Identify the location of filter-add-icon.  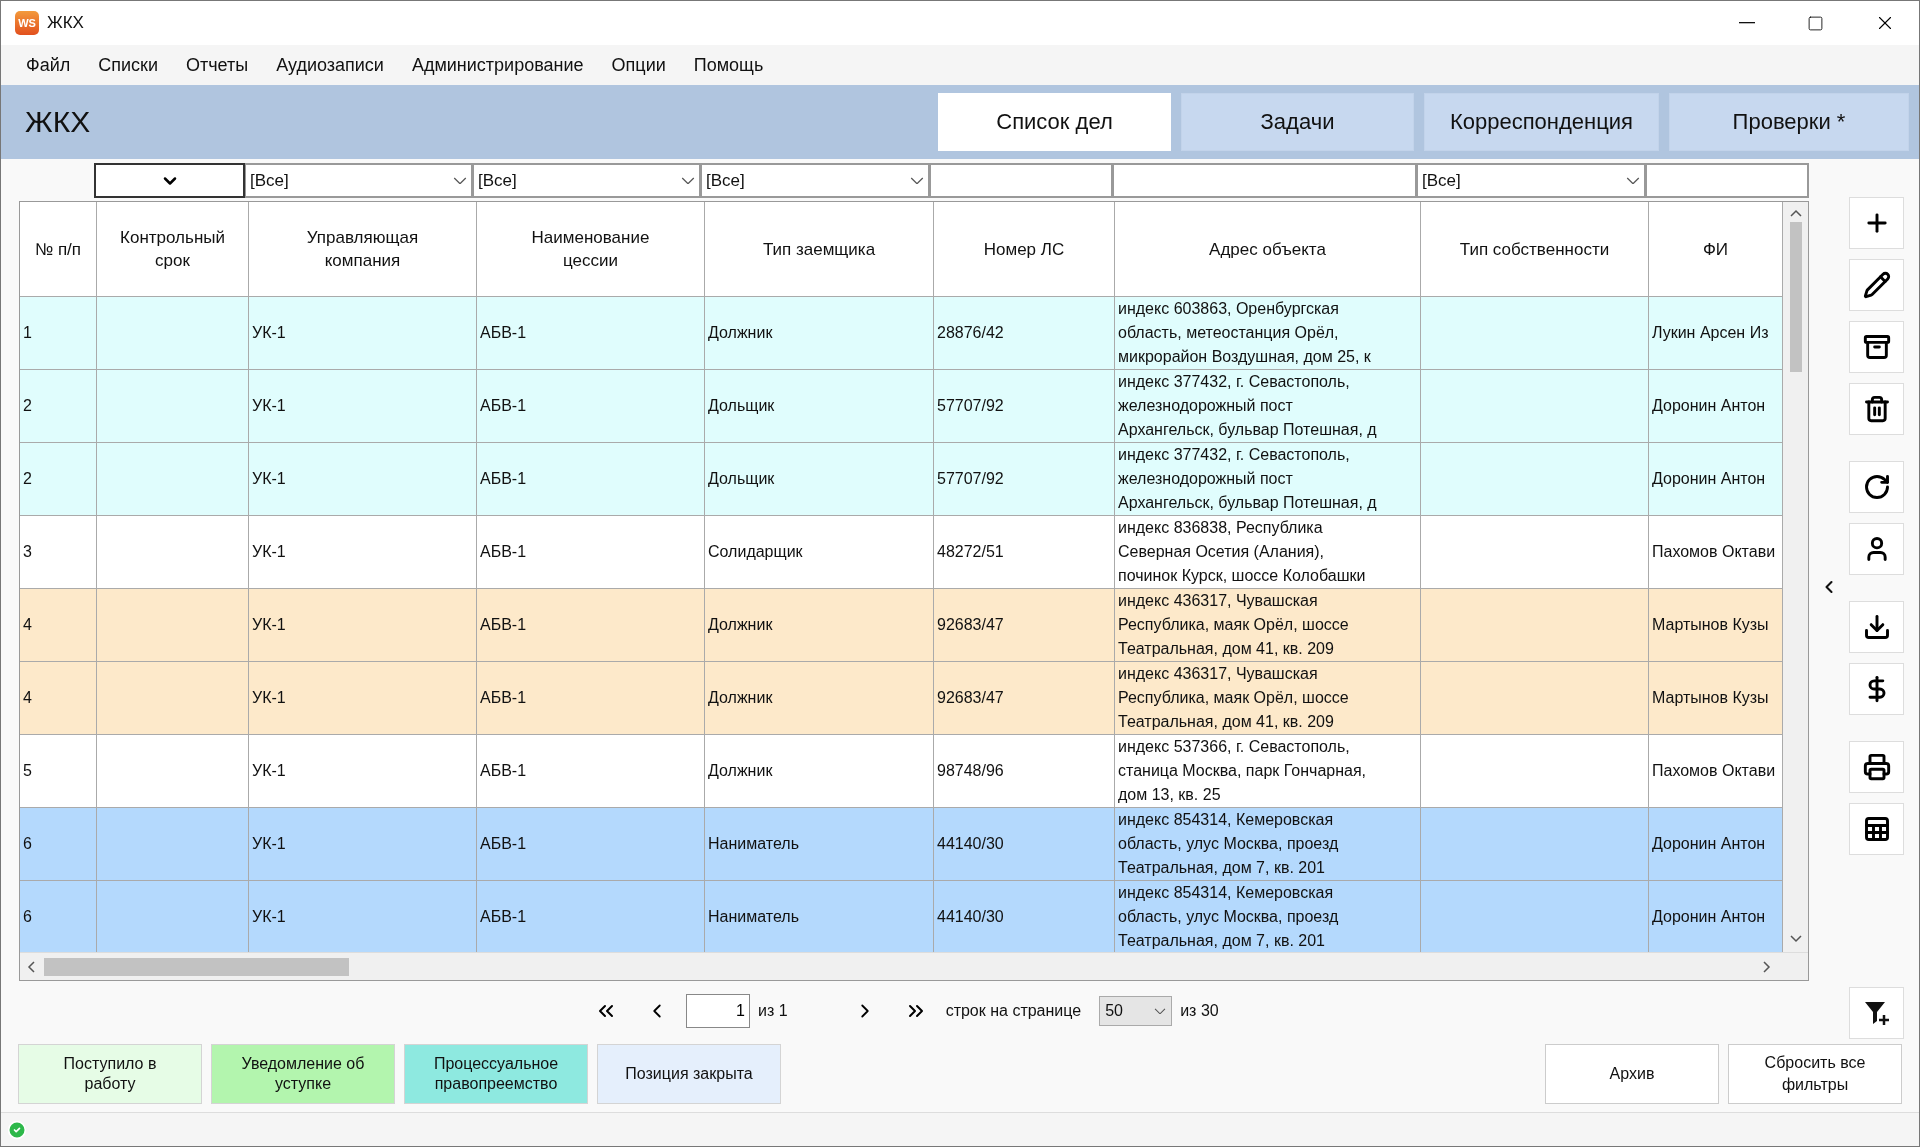
(1876, 1013).